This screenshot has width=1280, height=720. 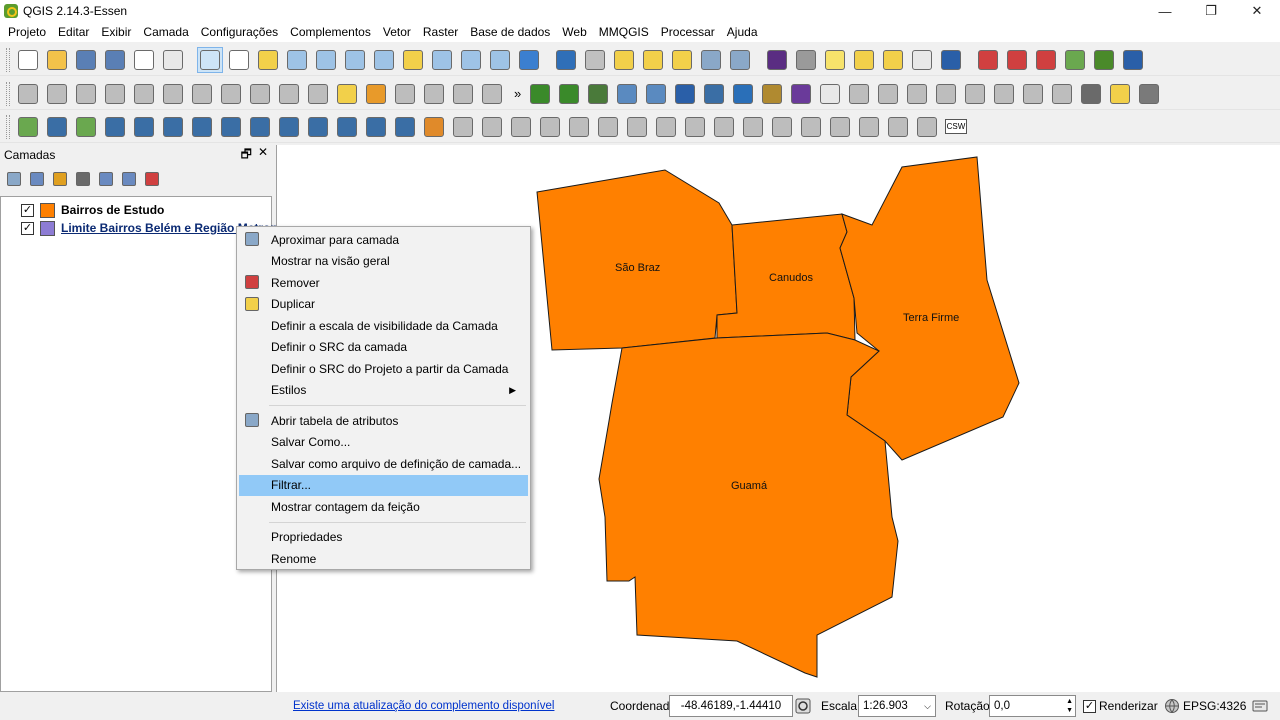 What do you see at coordinates (1033, 94) in the screenshot?
I see `digitize-gray-7-icon` at bounding box center [1033, 94].